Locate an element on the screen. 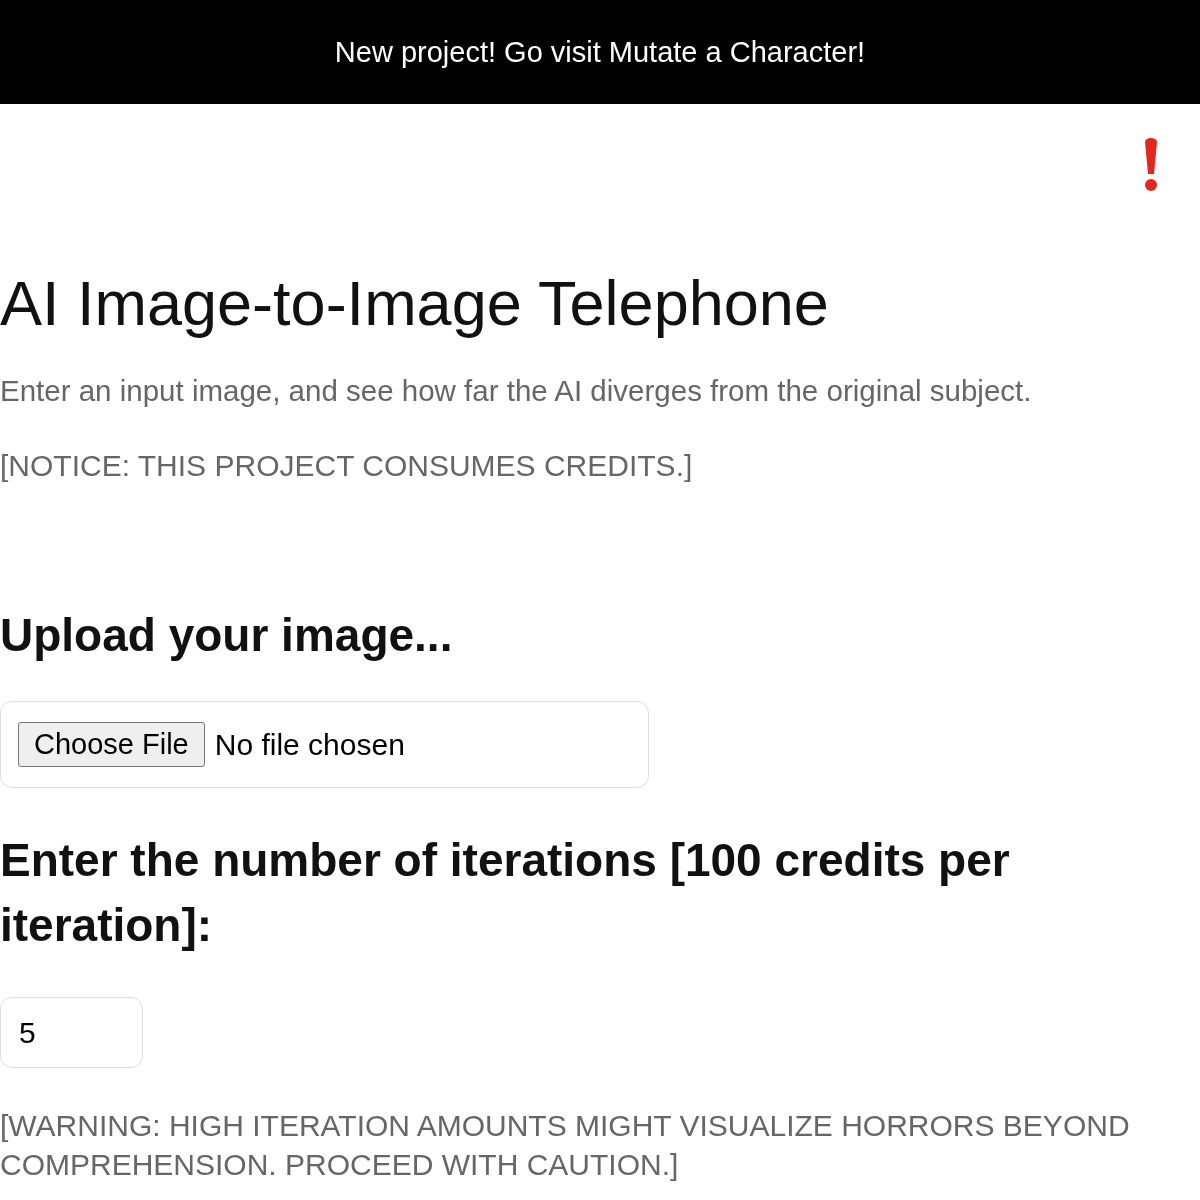  notice-text: [NOTICE: THIS PROJECT CONSUMES CREDITS.] is located at coordinates (347, 465).